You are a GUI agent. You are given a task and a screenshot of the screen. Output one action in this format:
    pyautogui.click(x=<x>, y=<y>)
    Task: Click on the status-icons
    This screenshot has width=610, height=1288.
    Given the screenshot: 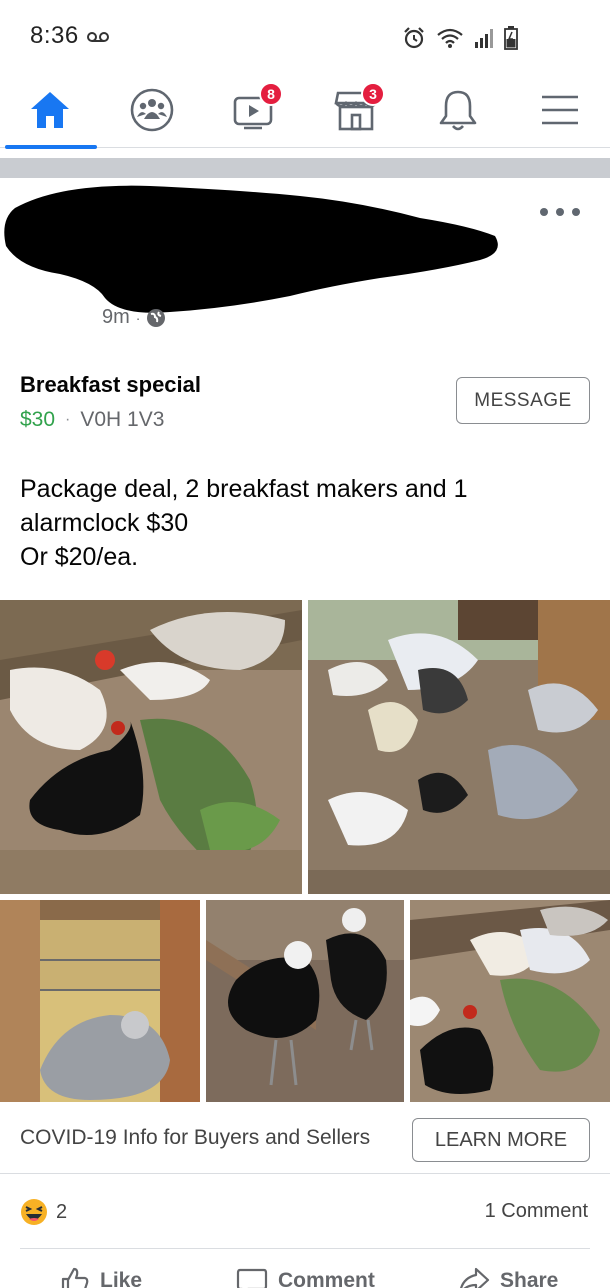 What is the action you would take?
    pyautogui.click(x=460, y=38)
    